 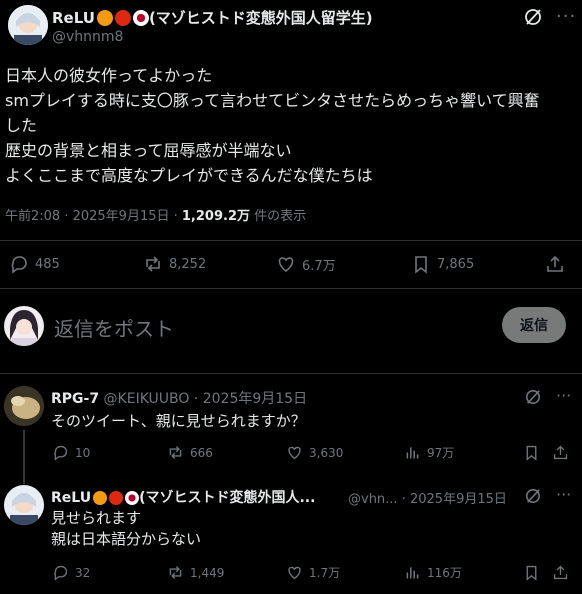 What do you see at coordinates (188, 264) in the screenshot?
I see `repost-count: 8,252` at bounding box center [188, 264].